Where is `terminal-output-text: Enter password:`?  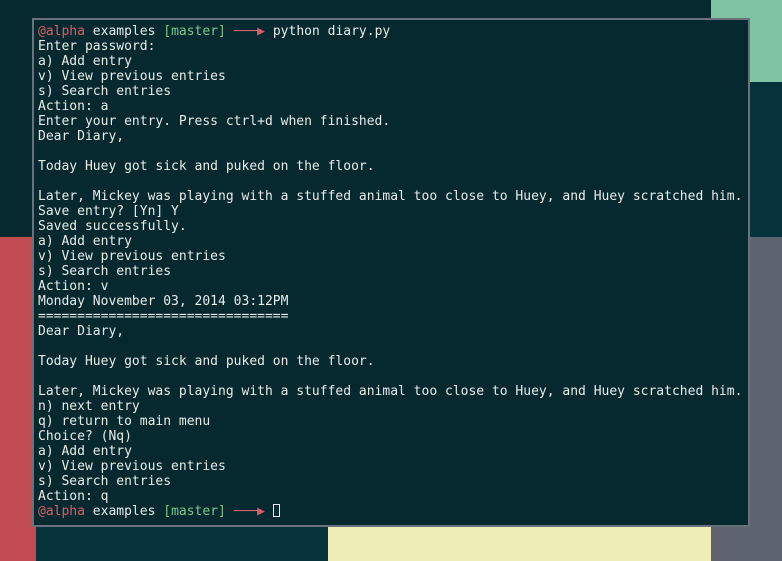 terminal-output-text: Enter password: is located at coordinates (97, 46).